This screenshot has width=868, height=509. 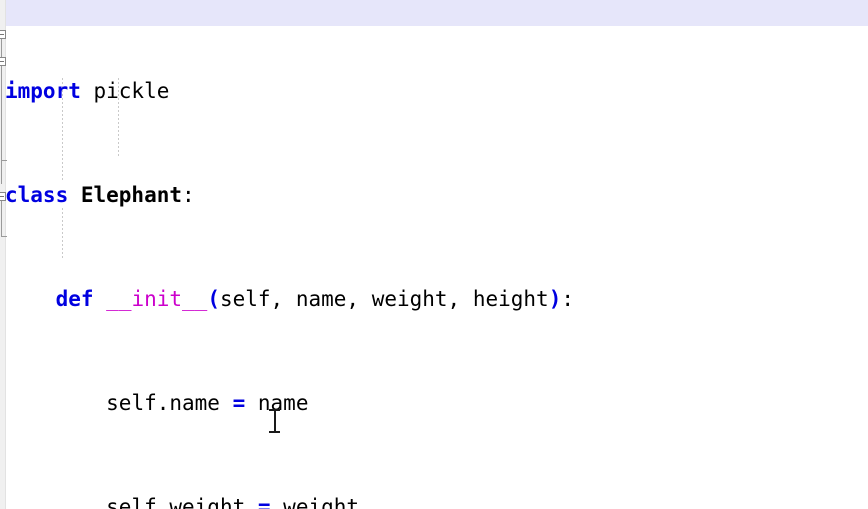 I want to click on code-line-4: self.name = name, so click(x=434, y=403).